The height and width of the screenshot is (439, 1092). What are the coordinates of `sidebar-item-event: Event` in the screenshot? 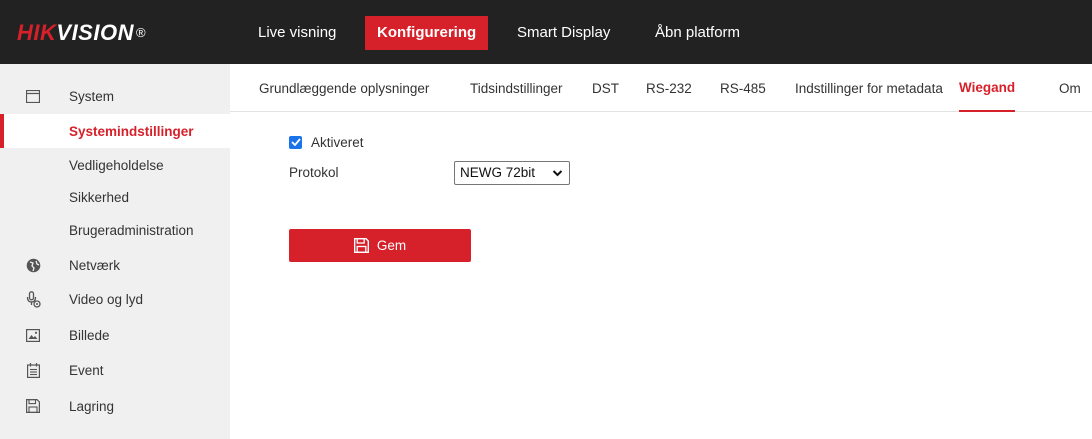 It's located at (115, 370).